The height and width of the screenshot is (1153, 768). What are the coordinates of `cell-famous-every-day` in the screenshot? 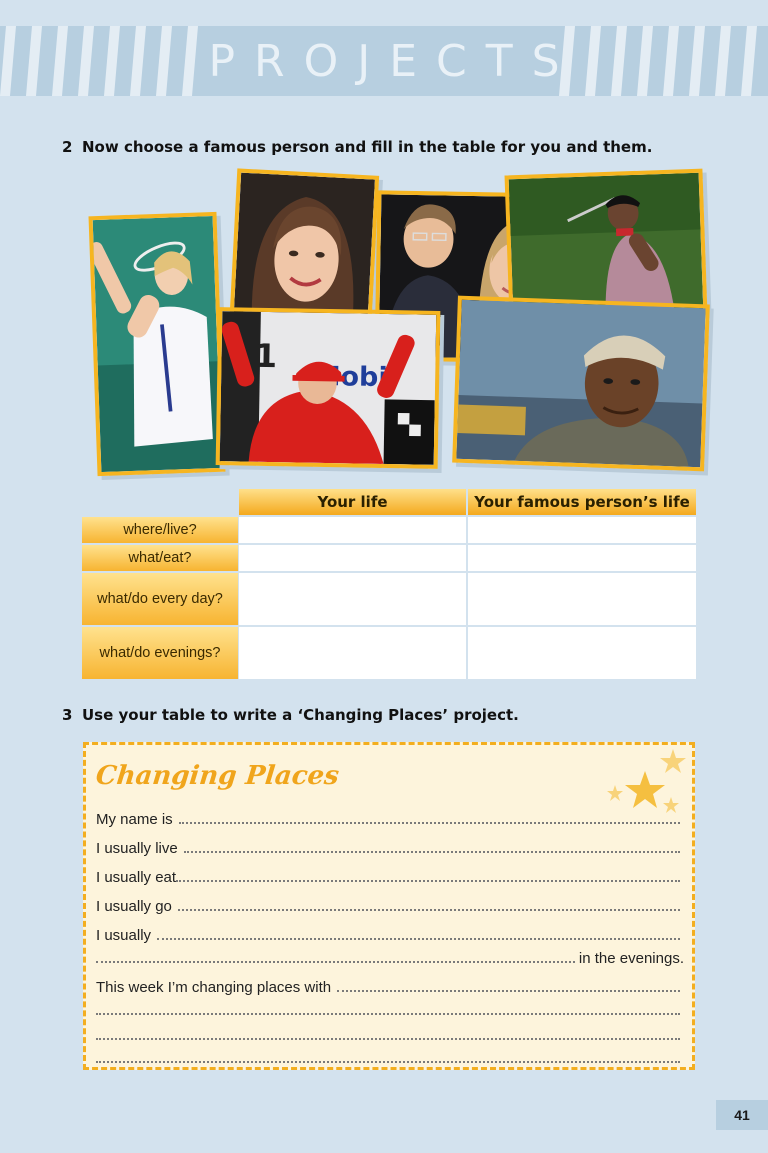 It's located at (582, 599).